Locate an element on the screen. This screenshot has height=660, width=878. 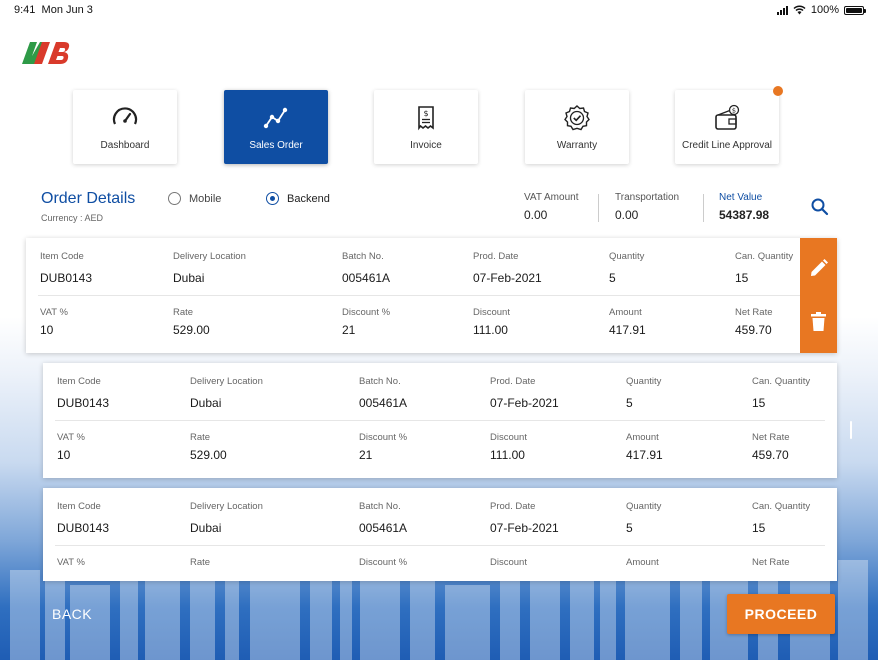
notification-dot is located at coordinates (778, 91).